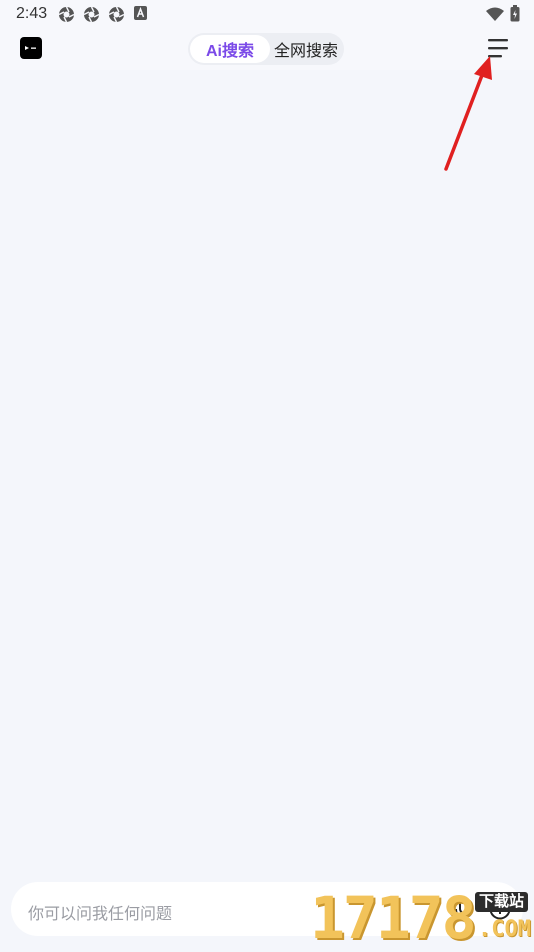 The height and width of the screenshot is (952, 534). What do you see at coordinates (504, 929) in the screenshot?
I see `watermark-label-com: .COM` at bounding box center [504, 929].